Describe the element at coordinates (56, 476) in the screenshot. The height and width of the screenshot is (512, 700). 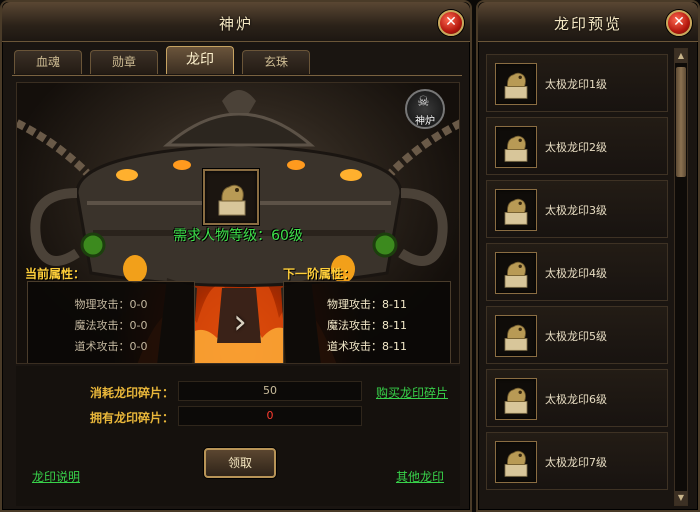
I see `seal-explanation-link: 龙印说明` at that location.